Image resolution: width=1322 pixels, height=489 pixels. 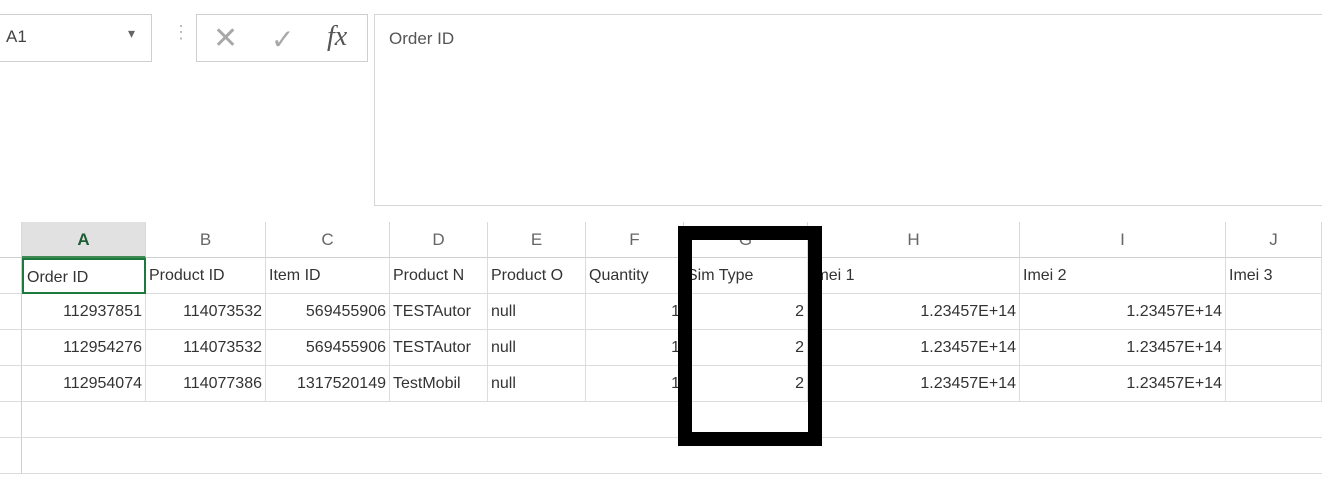 I want to click on formula-content: Order ID, so click(x=422, y=38).